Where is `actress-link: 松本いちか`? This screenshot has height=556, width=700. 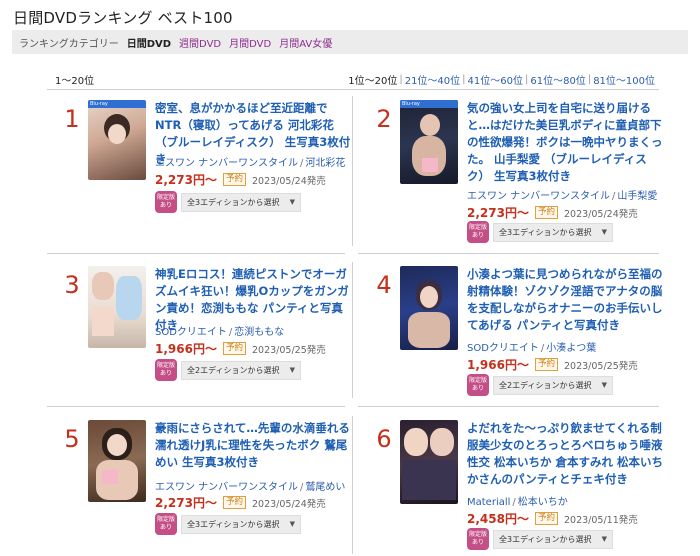
actress-link: 松本いちか is located at coordinates (543, 502).